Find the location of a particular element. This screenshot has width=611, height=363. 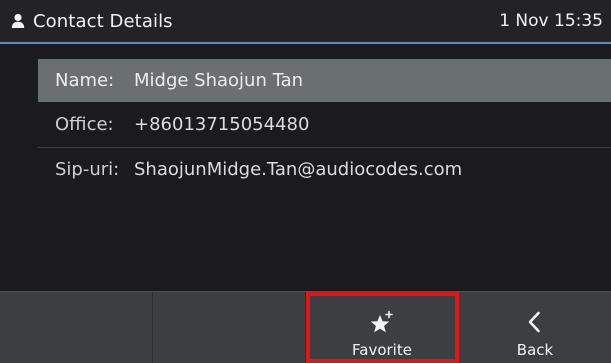

contact-field-sip-uri: Sip-uri: ShaojunMidge.Tan@audiocodes.com is located at coordinates (324, 169).